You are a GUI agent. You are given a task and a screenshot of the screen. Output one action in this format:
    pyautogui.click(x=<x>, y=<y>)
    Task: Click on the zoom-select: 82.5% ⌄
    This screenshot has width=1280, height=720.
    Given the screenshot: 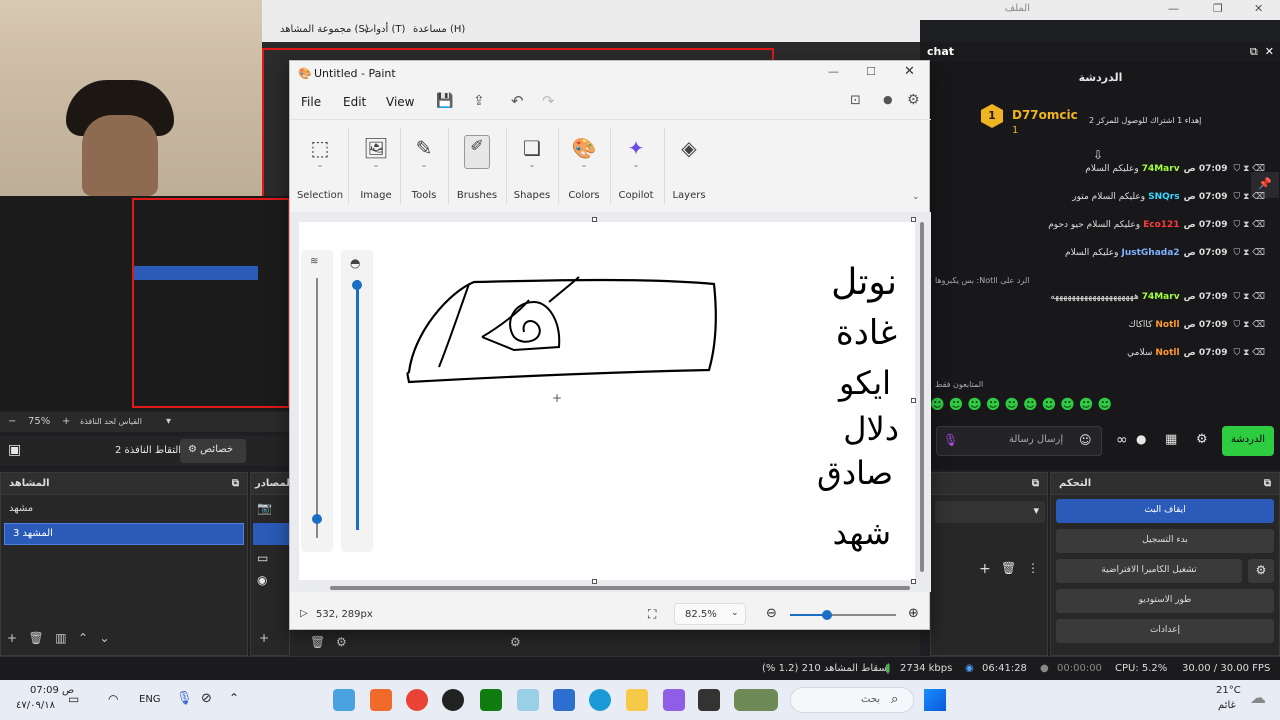 What is the action you would take?
    pyautogui.click(x=710, y=614)
    